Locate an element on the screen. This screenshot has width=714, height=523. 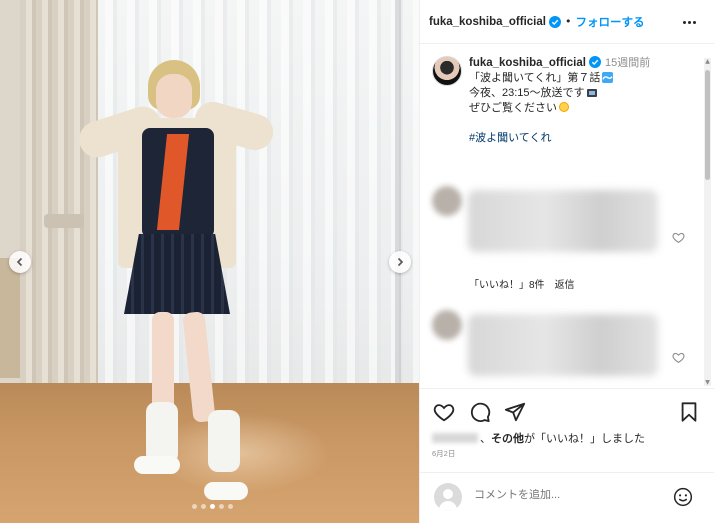
reply-button: 返信 is located at coordinates (565, 285).